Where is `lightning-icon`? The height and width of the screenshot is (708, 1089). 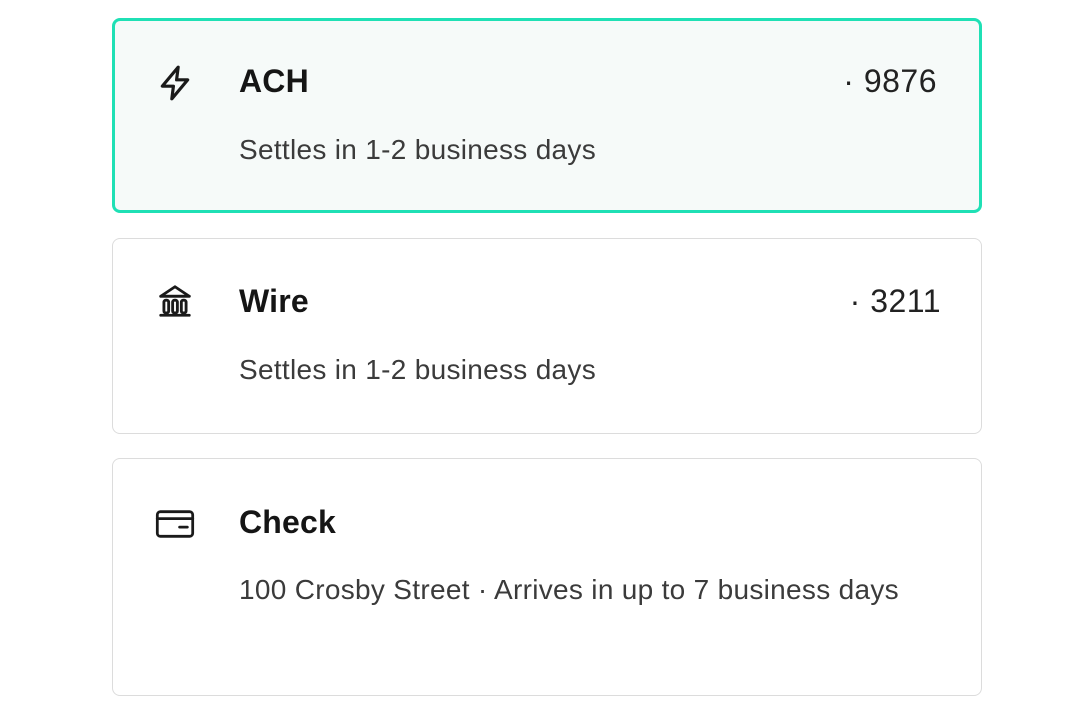
lightning-icon is located at coordinates (175, 83).